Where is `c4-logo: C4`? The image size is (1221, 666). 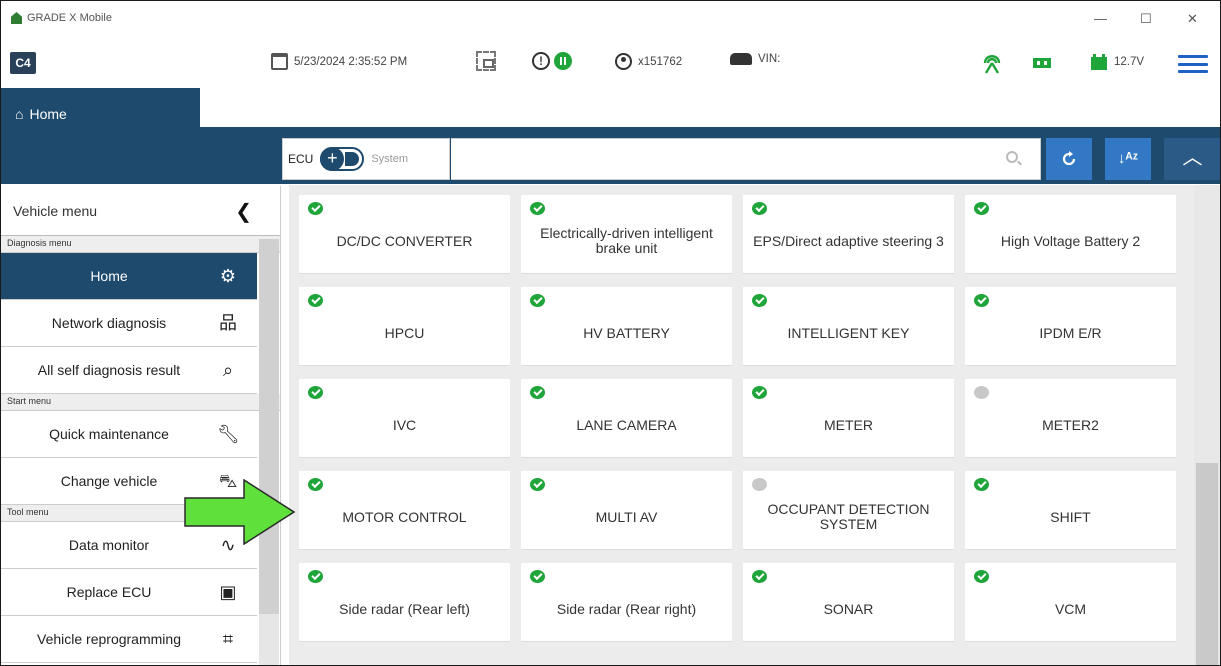 c4-logo: C4 is located at coordinates (23, 63).